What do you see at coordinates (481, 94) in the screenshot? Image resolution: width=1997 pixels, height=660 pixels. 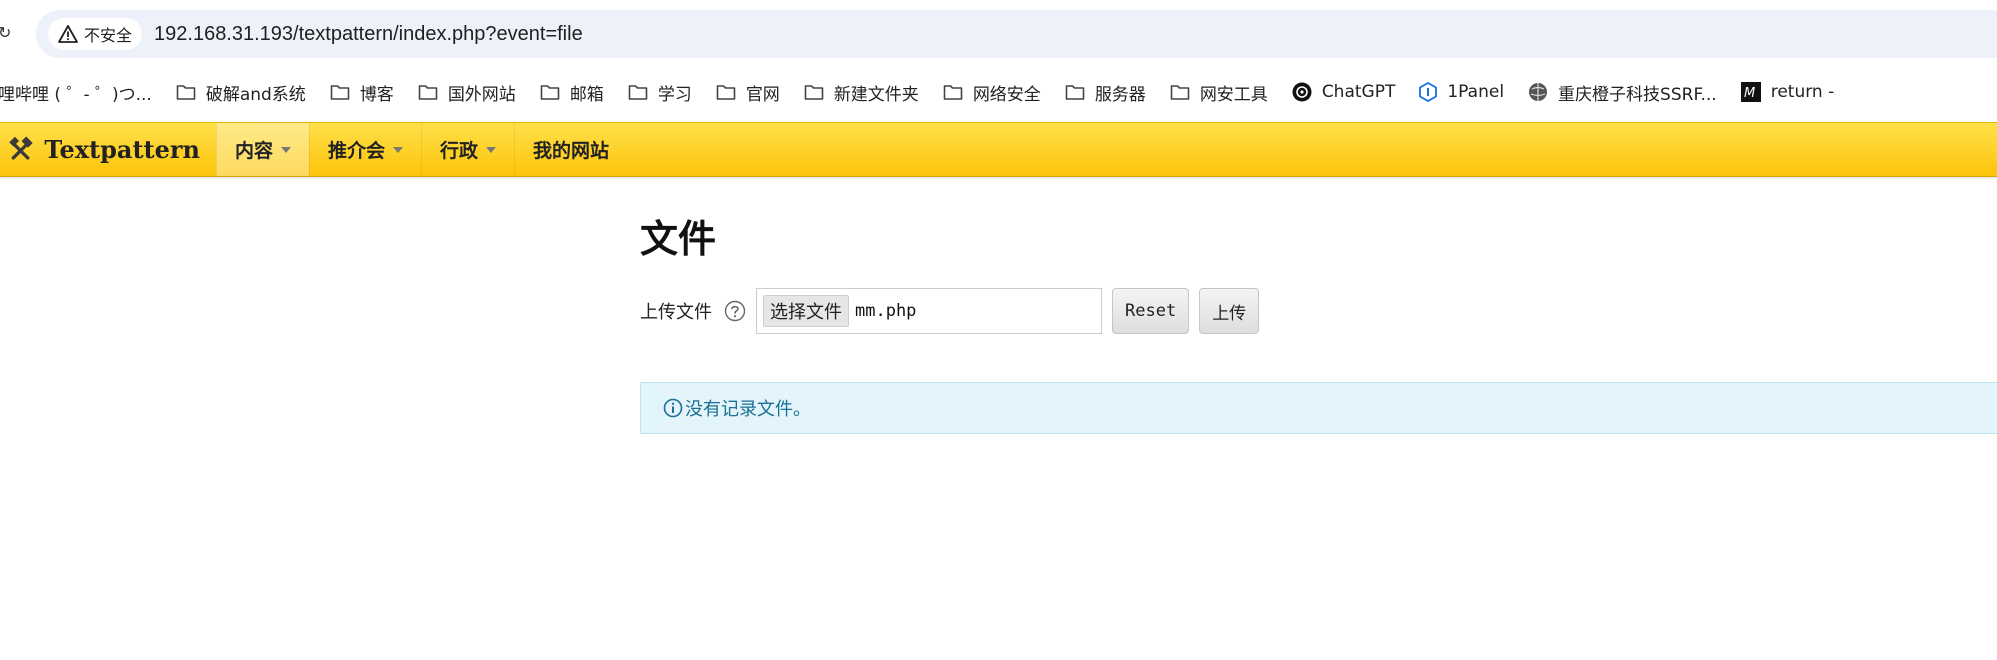 I see `bookmark-label: 国外网站` at bounding box center [481, 94].